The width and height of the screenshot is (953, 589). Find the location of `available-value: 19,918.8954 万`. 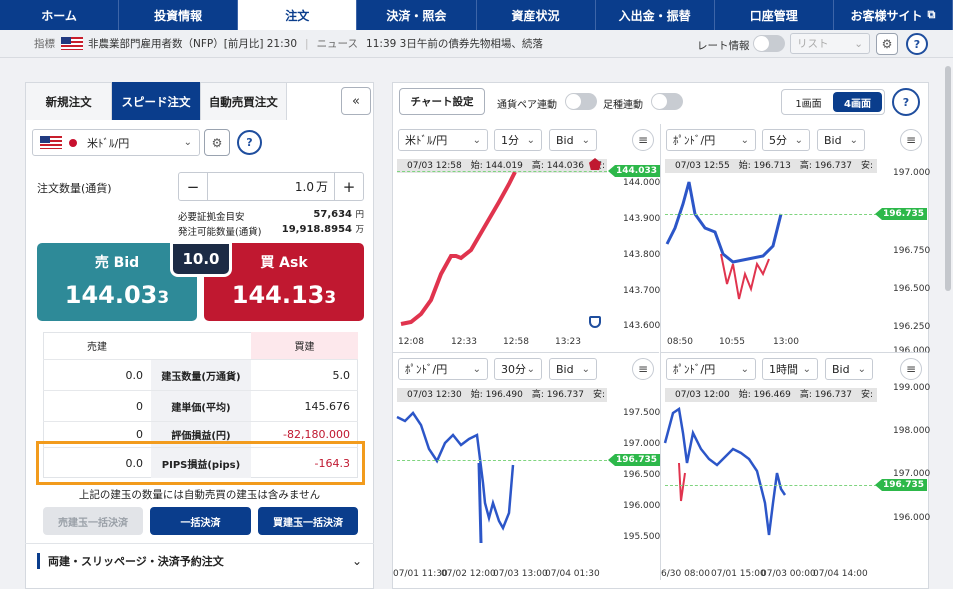

available-value: 19,918.8954 万 is located at coordinates (317, 229).